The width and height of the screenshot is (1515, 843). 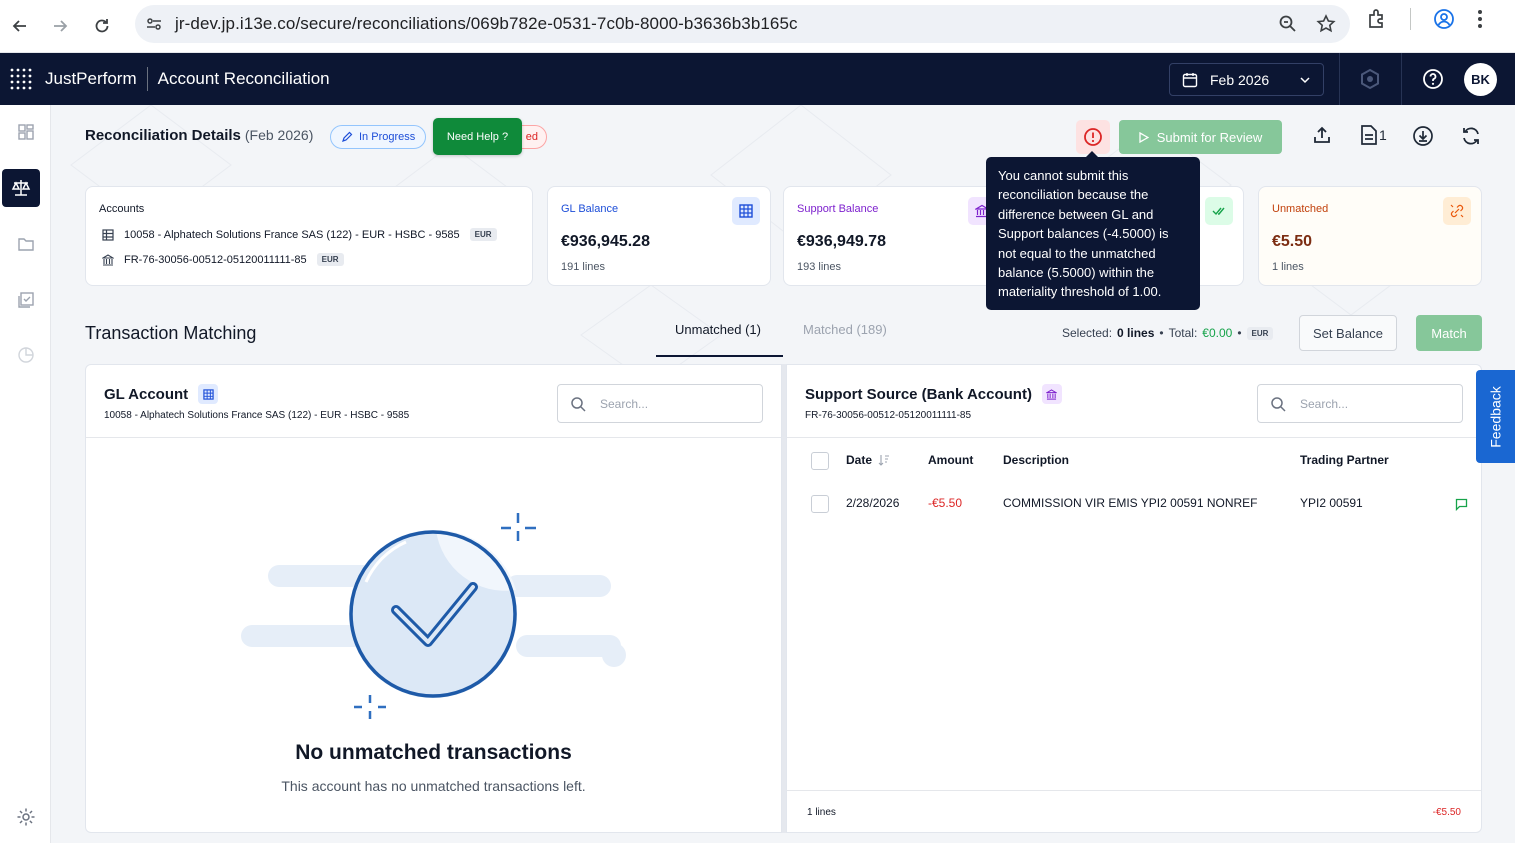 What do you see at coordinates (477, 136) in the screenshot?
I see `need-help-button: Need Help ?` at bounding box center [477, 136].